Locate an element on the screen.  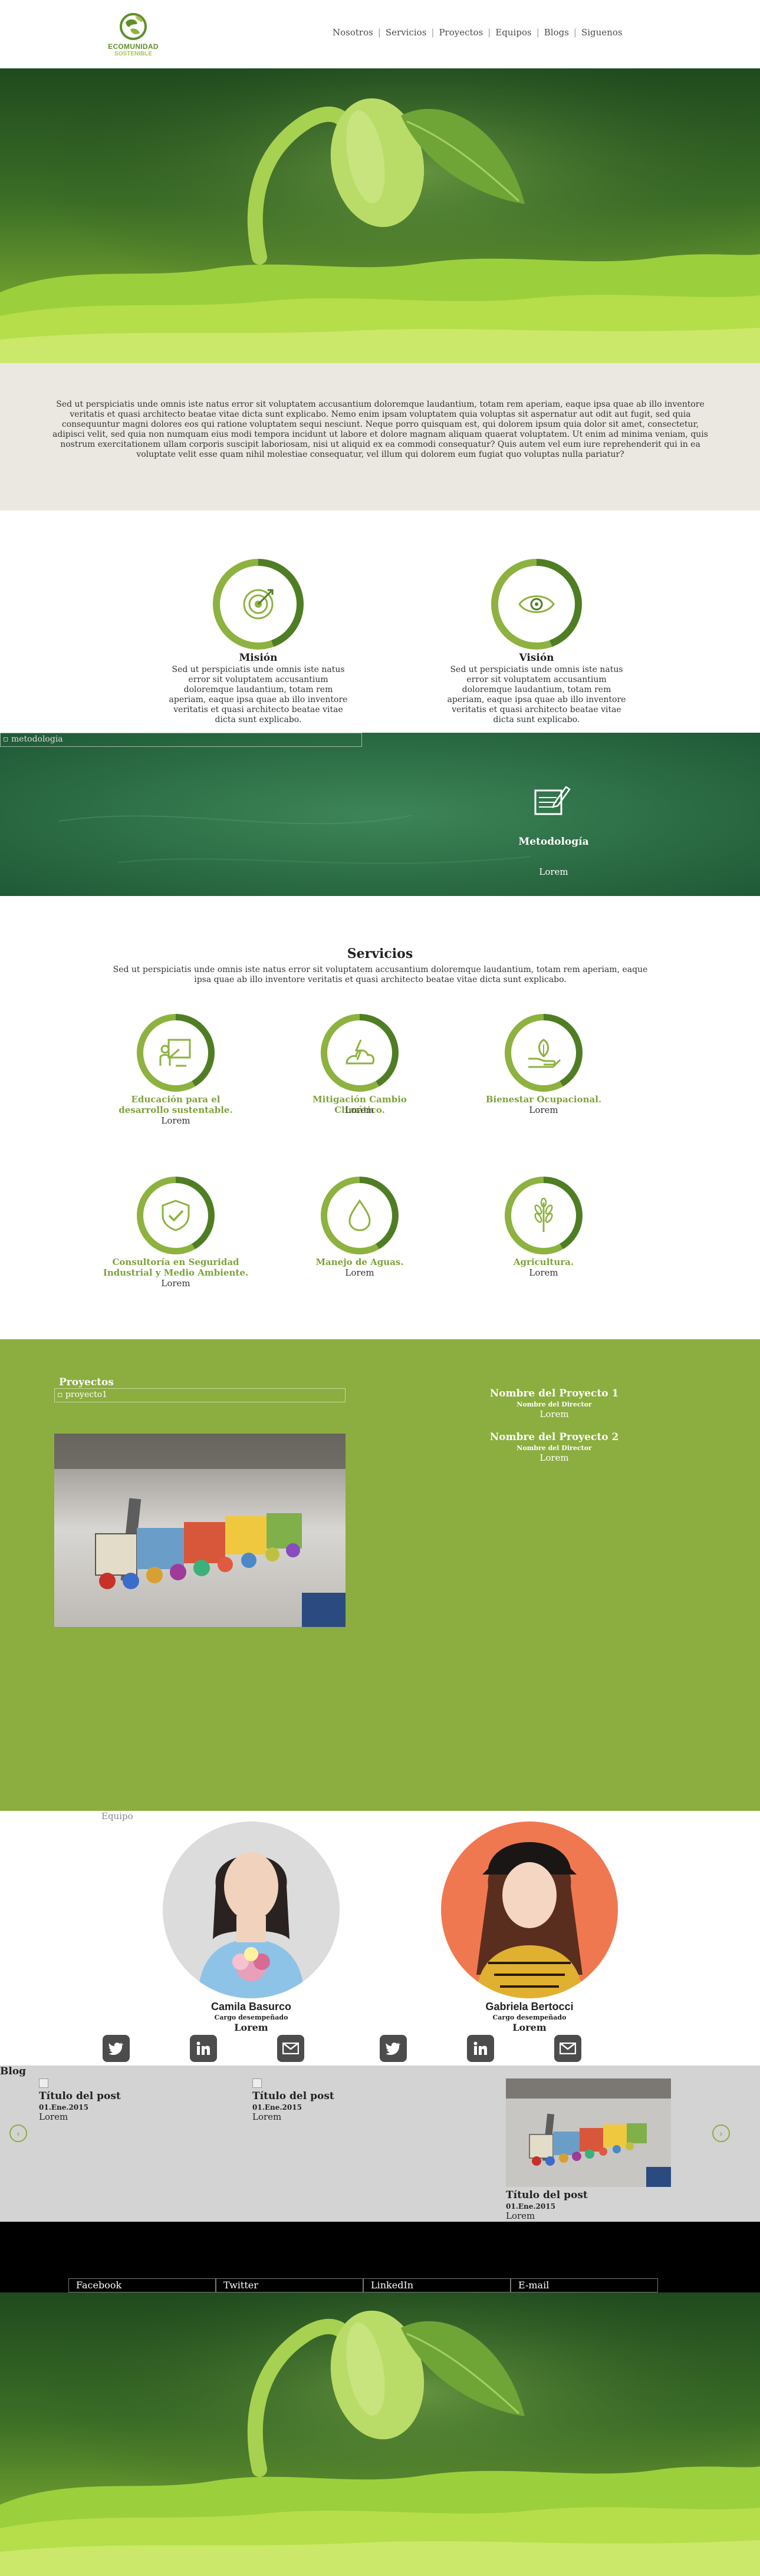
safety-shield-icon is located at coordinates (176, 1215).